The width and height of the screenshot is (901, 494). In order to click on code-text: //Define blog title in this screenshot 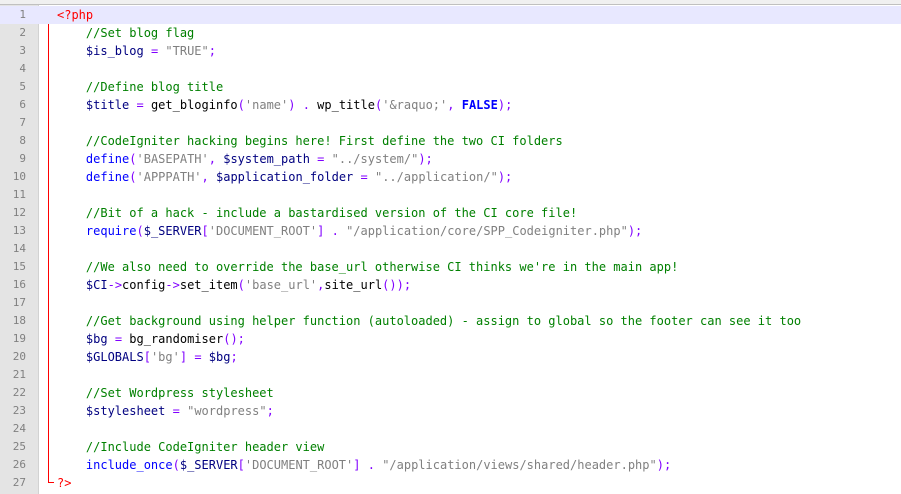, I will do `click(140, 87)`.